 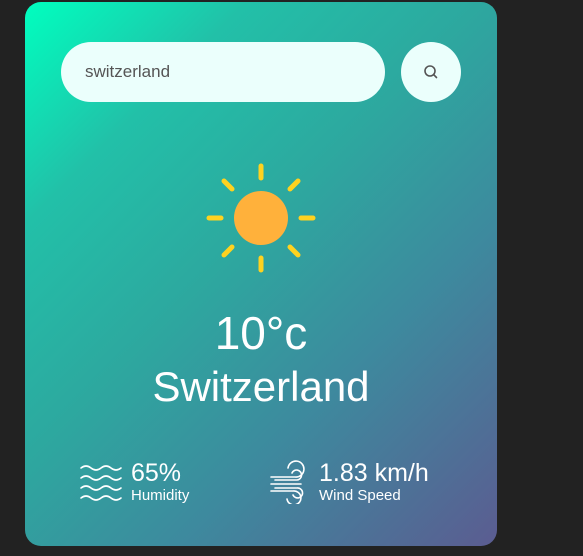 I want to click on humidity-icon, so click(x=101, y=483).